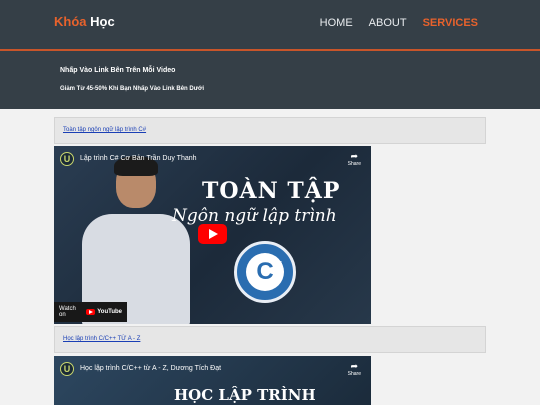  What do you see at coordinates (450, 23) in the screenshot?
I see `nav-services: SERVICES` at bounding box center [450, 23].